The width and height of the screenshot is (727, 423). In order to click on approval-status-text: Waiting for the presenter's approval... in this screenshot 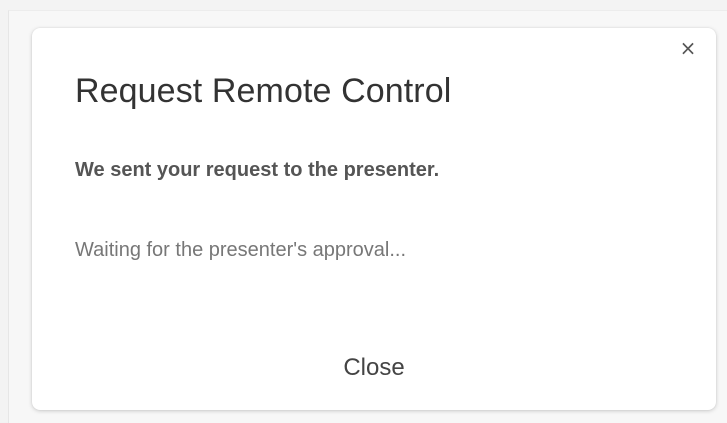, I will do `click(241, 250)`.